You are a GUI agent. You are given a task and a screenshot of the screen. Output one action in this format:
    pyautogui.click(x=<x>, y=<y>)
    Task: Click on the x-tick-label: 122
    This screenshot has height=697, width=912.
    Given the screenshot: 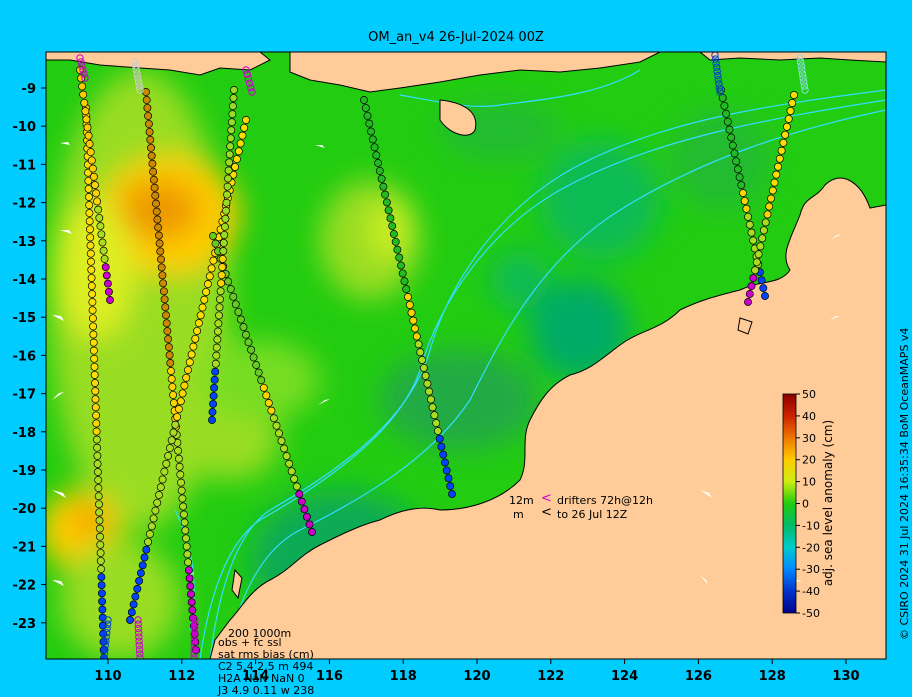 What is the action you would take?
    pyautogui.click(x=550, y=676)
    